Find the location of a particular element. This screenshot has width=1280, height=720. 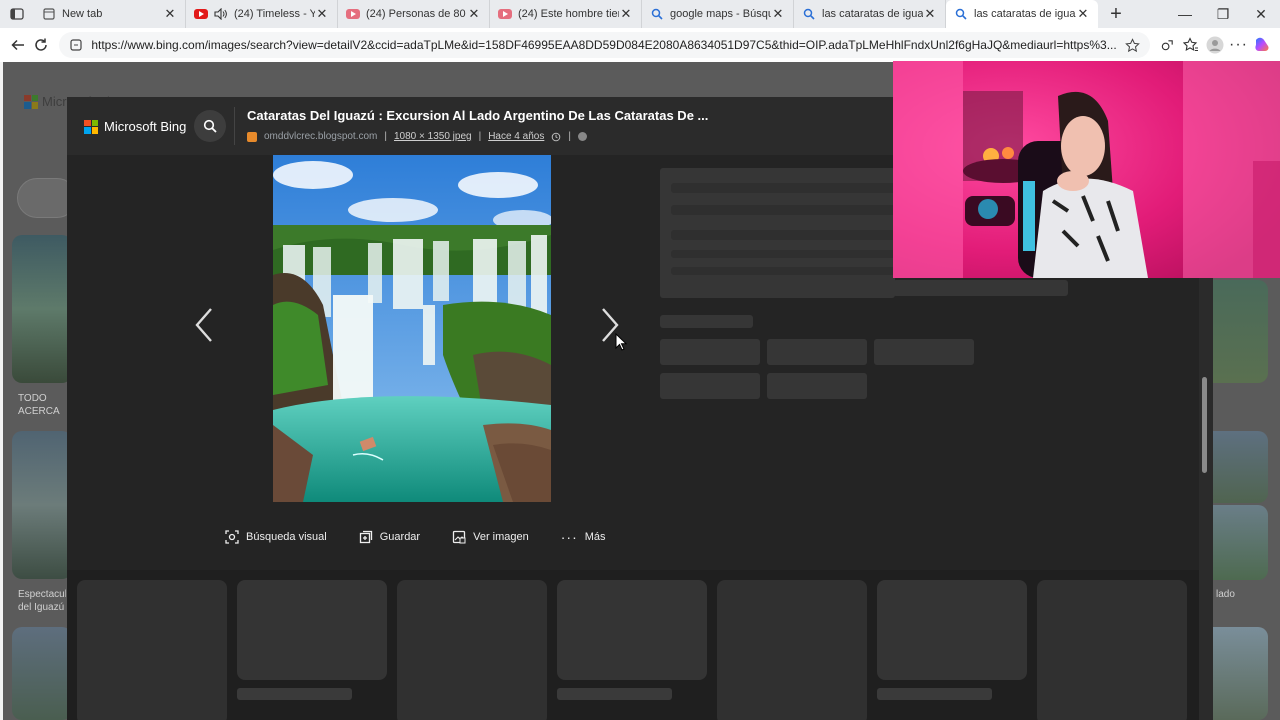

tab-cataratas-1: las cataratas de iguazú ✕ is located at coordinates (870, 14).